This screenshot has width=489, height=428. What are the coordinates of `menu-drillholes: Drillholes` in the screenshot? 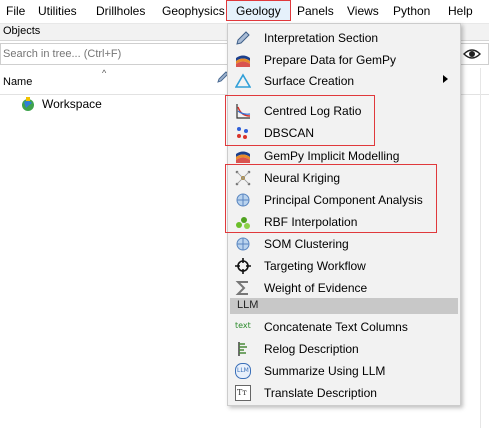 It's located at (120, 11).